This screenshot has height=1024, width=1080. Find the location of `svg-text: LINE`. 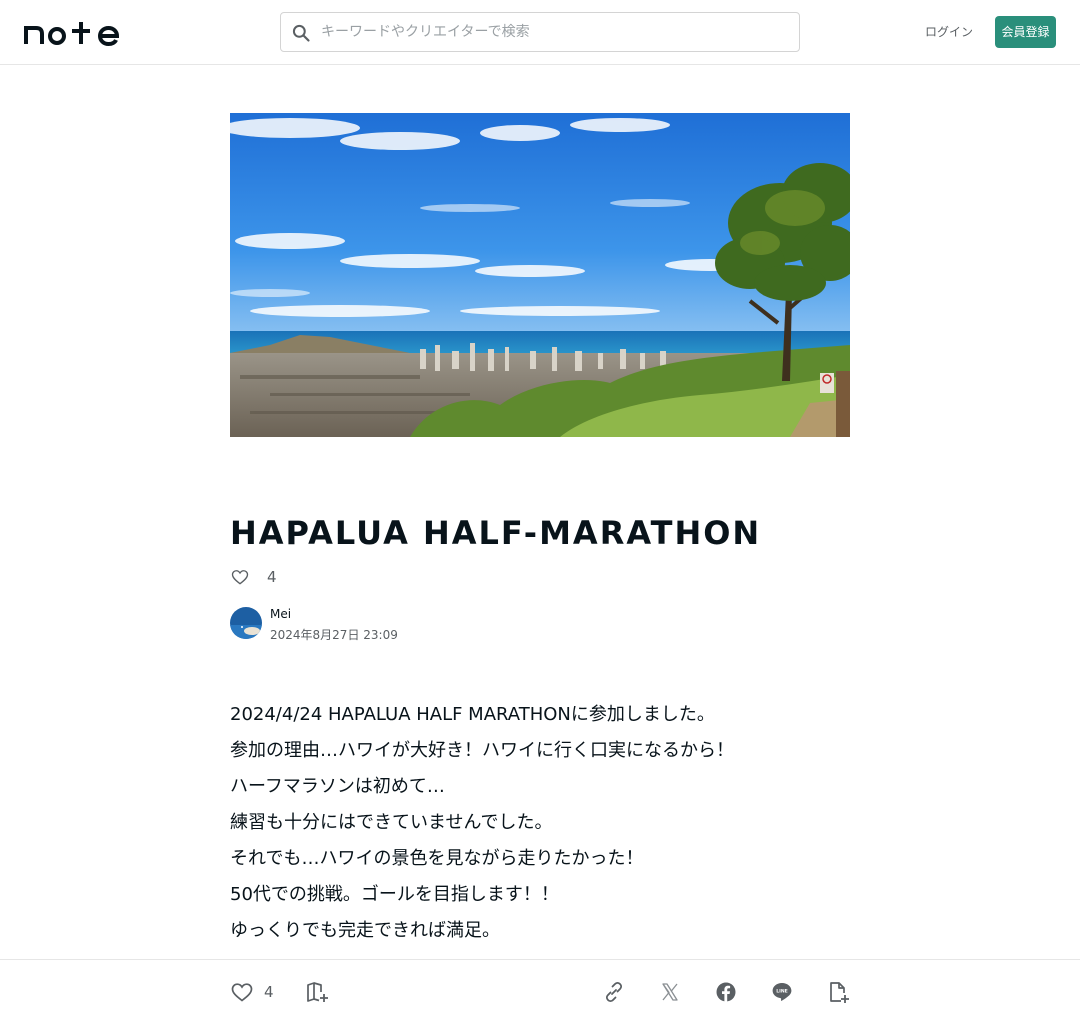

svg-text: LINE is located at coordinates (782, 992).